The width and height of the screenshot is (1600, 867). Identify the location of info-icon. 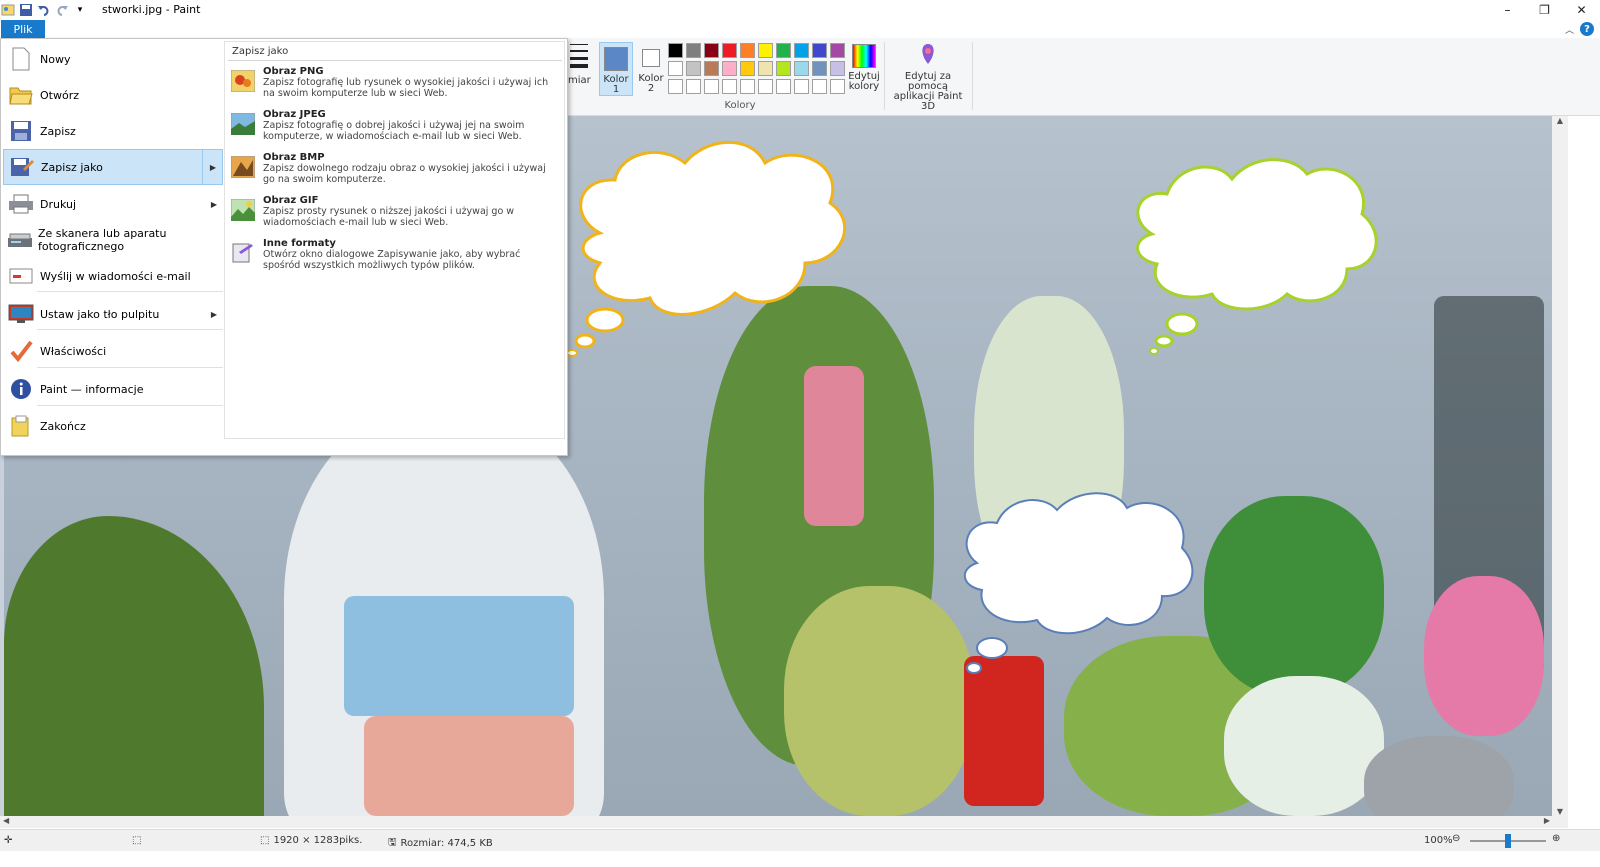
(21, 389).